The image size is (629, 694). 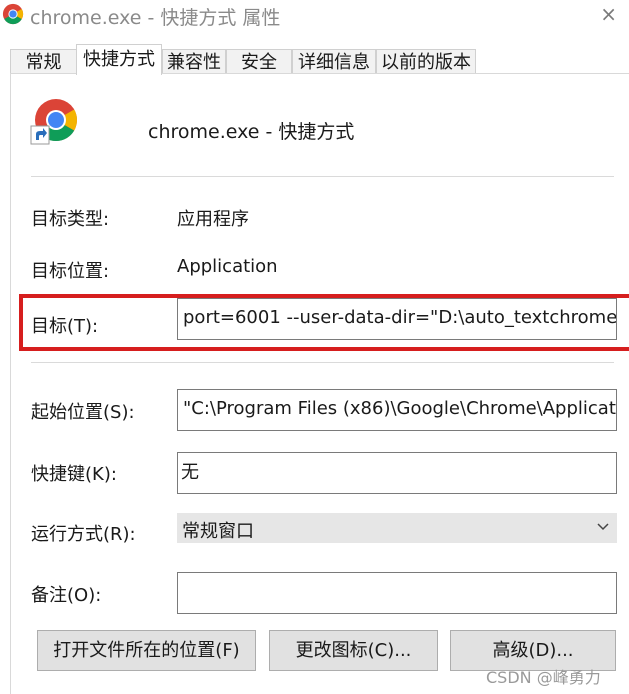 I want to click on run-select: 常规窗口, so click(x=397, y=528).